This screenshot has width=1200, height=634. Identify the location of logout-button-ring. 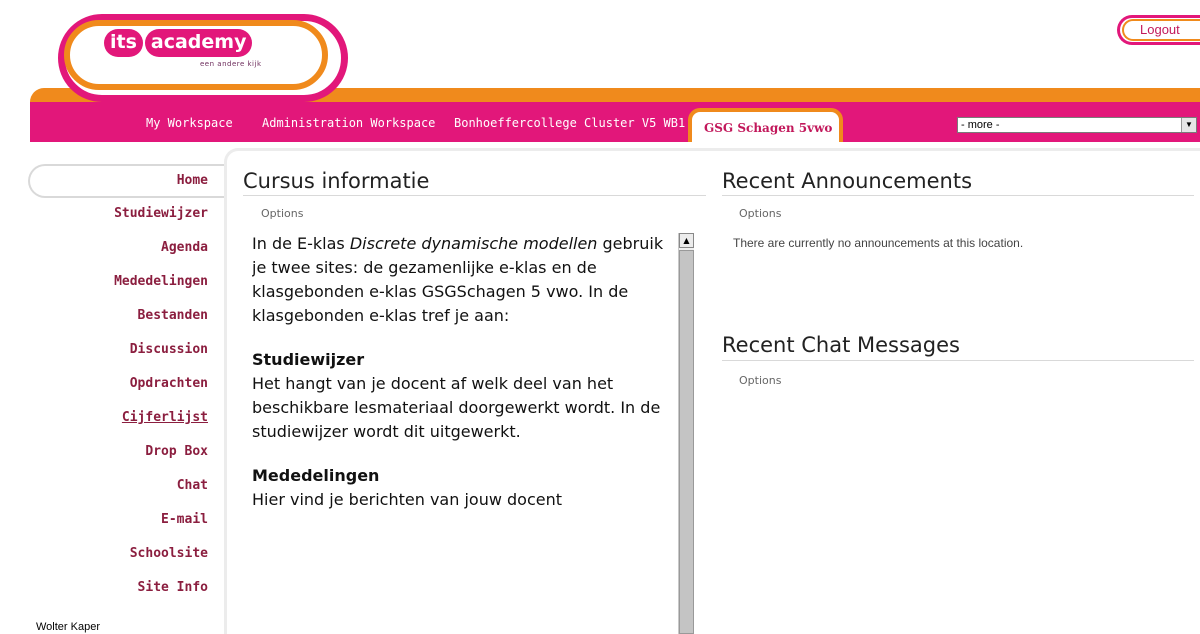
(1161, 30).